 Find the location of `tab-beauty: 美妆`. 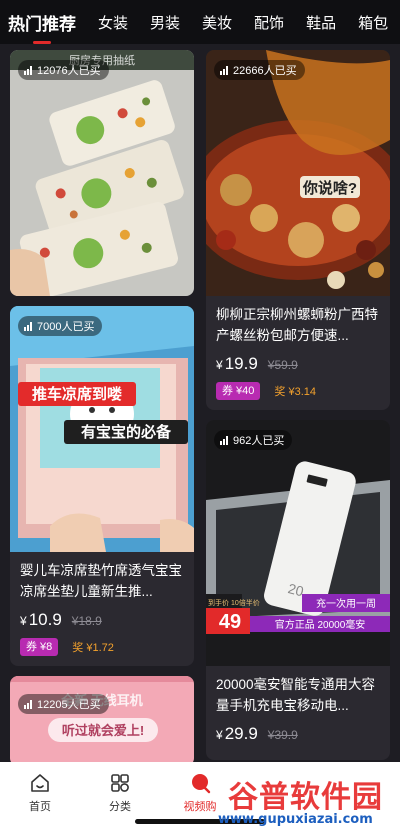

tab-beauty: 美妆 is located at coordinates (217, 22).